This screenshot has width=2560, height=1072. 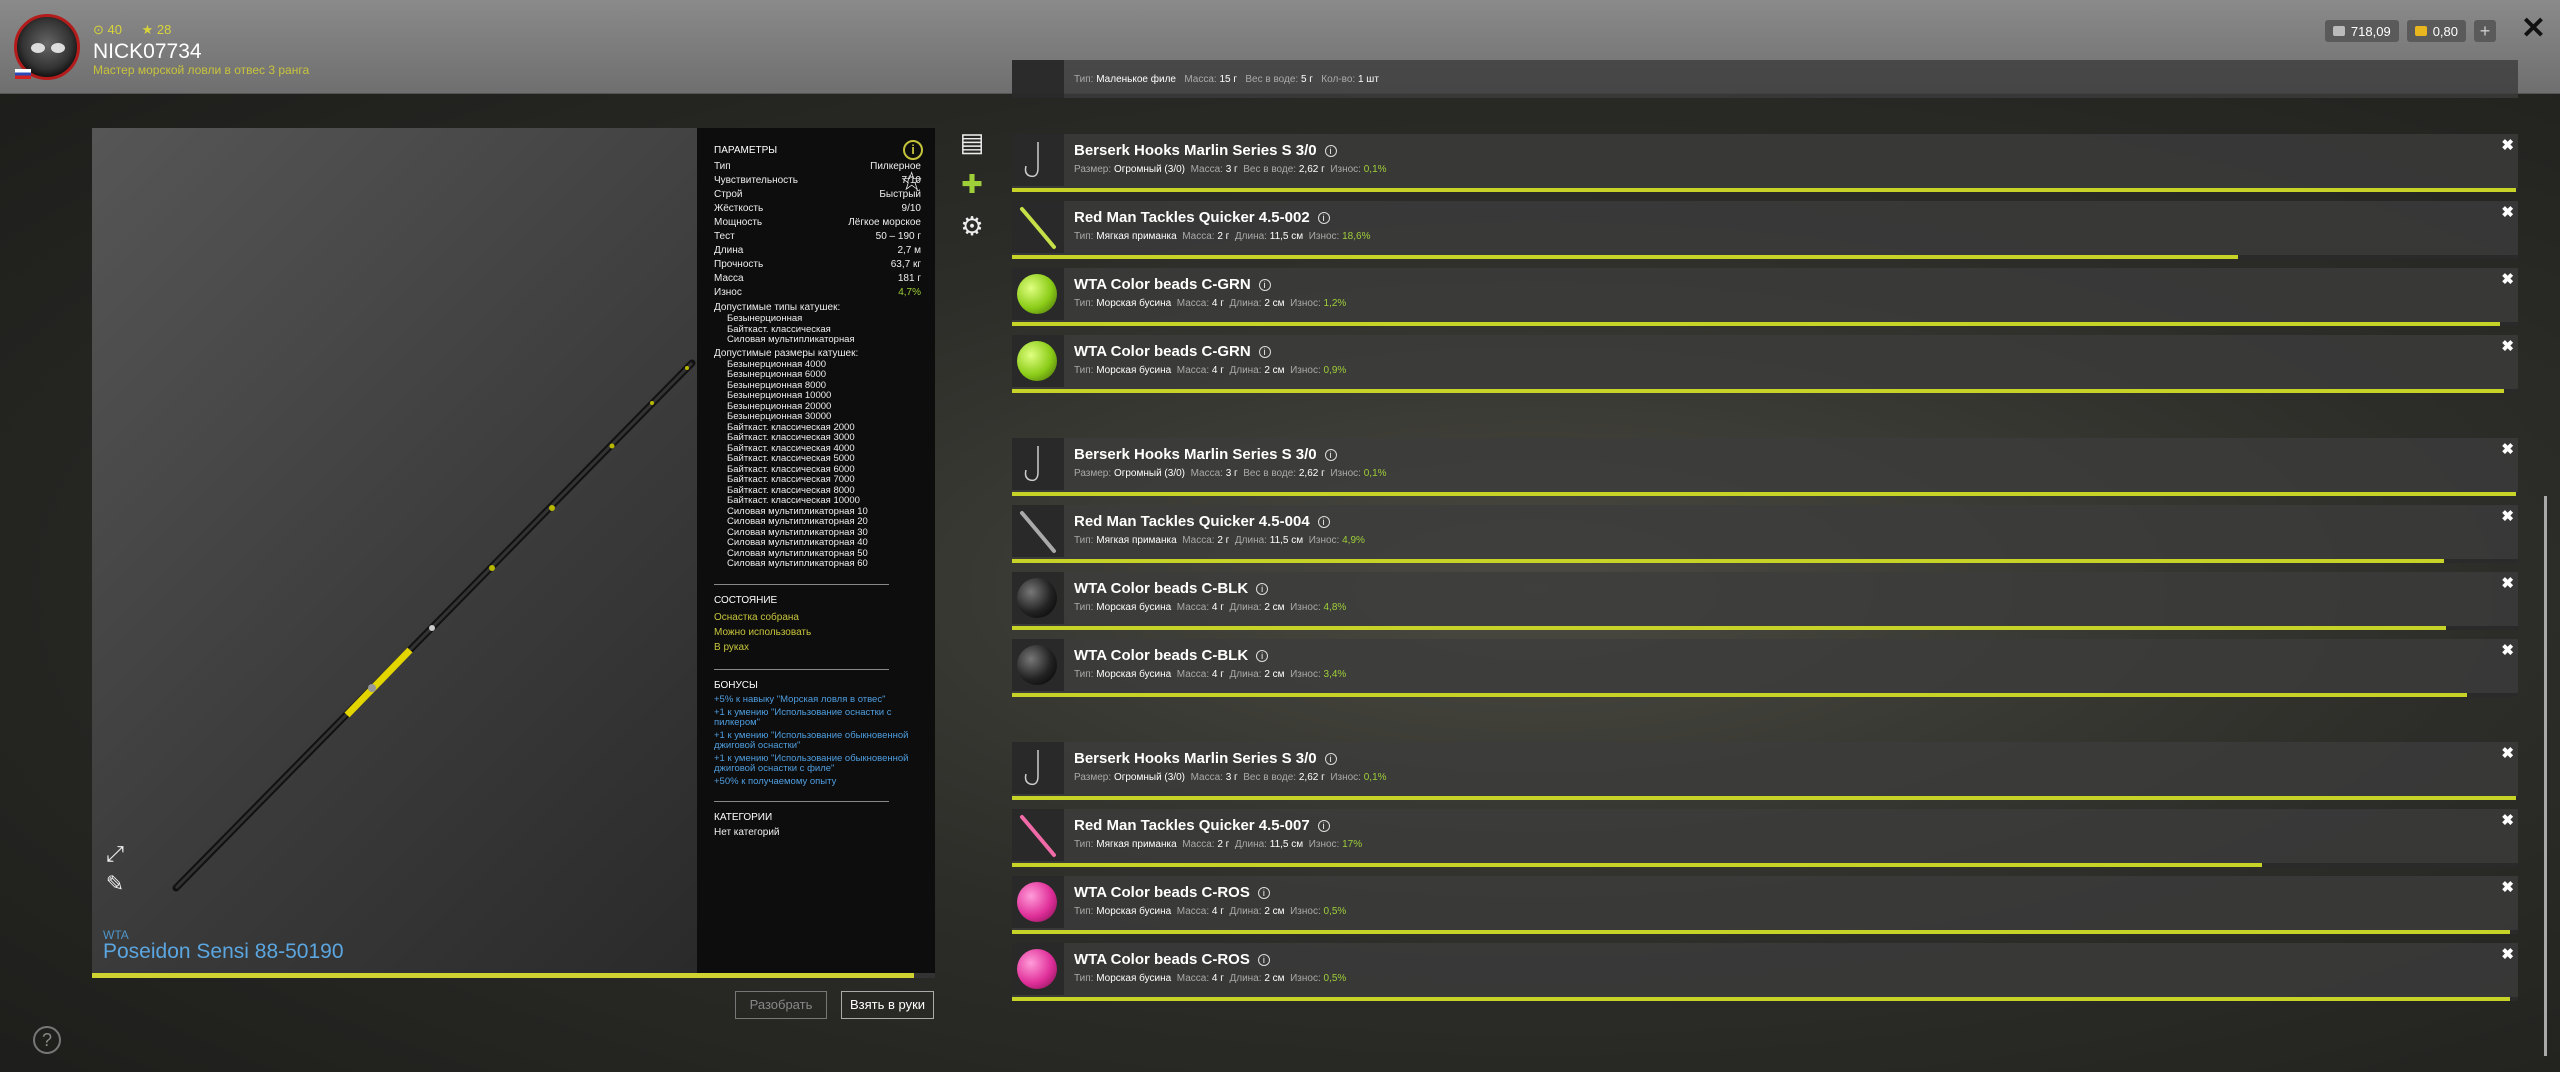 I want to click on param-value: 9/10, so click(x=911, y=208).